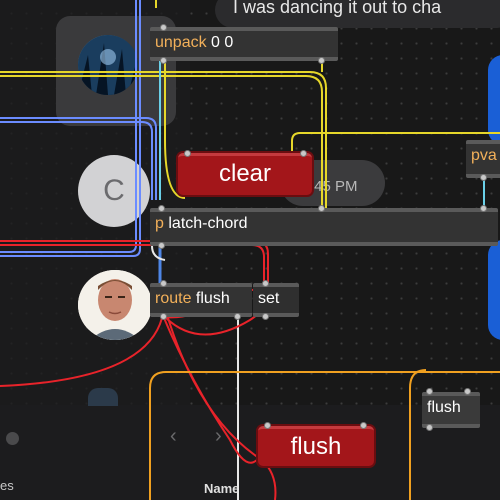 Image resolution: width=500 pixels, height=500 pixels. Describe the element at coordinates (173, 298) in the screenshot. I see `object-classname: route` at that location.